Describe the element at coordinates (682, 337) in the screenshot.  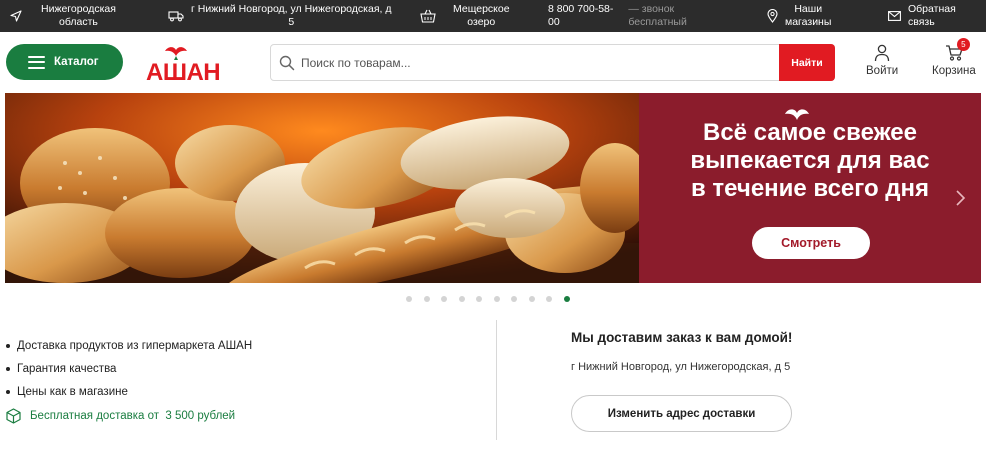
I see `delivery-title: Мы доставим заказ к вам домой!` at that location.